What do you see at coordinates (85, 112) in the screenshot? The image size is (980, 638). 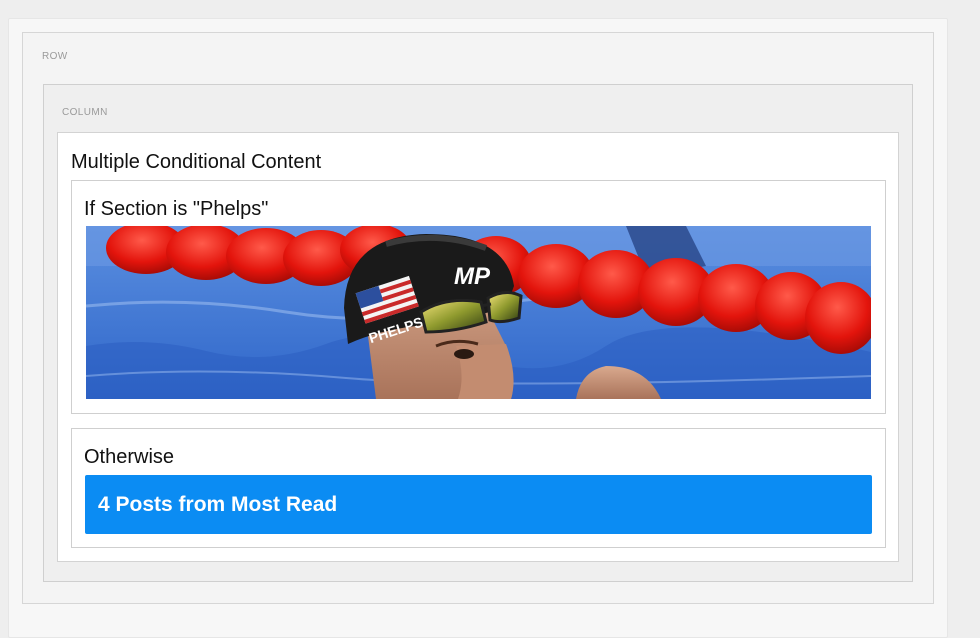 I see `column-label: COLUMN` at bounding box center [85, 112].